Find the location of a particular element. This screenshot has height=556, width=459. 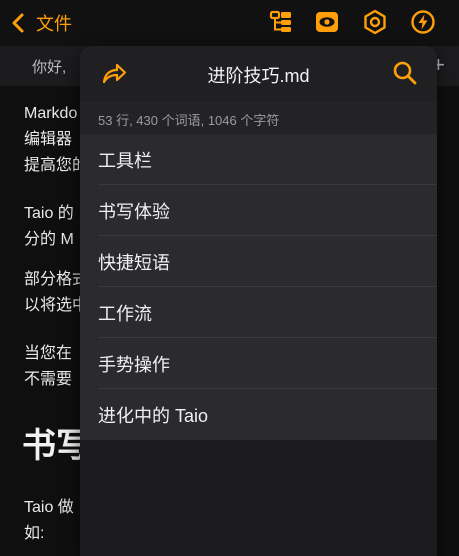

editor-line: Taio 做 is located at coordinates (49, 507).